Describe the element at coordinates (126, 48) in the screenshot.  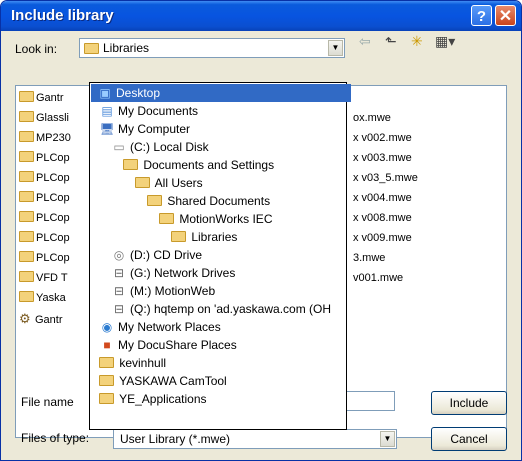
I see `look-in-value: Libraries` at that location.